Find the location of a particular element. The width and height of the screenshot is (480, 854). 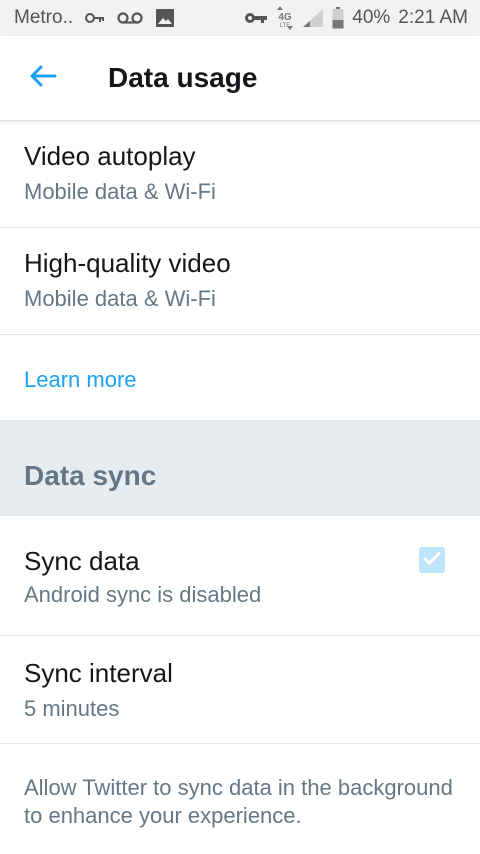

voicemail-icon is located at coordinates (130, 18).